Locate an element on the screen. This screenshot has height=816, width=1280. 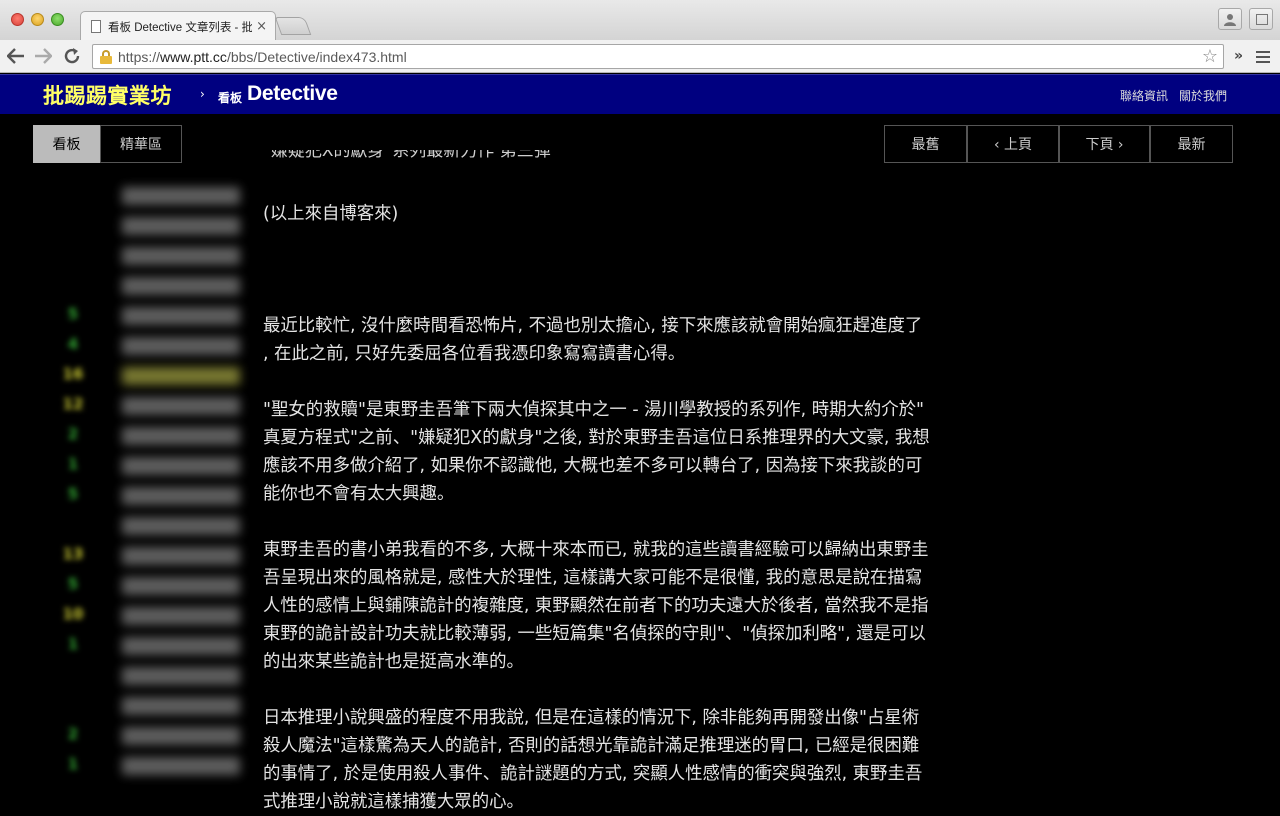
page-icon is located at coordinates (96, 26).